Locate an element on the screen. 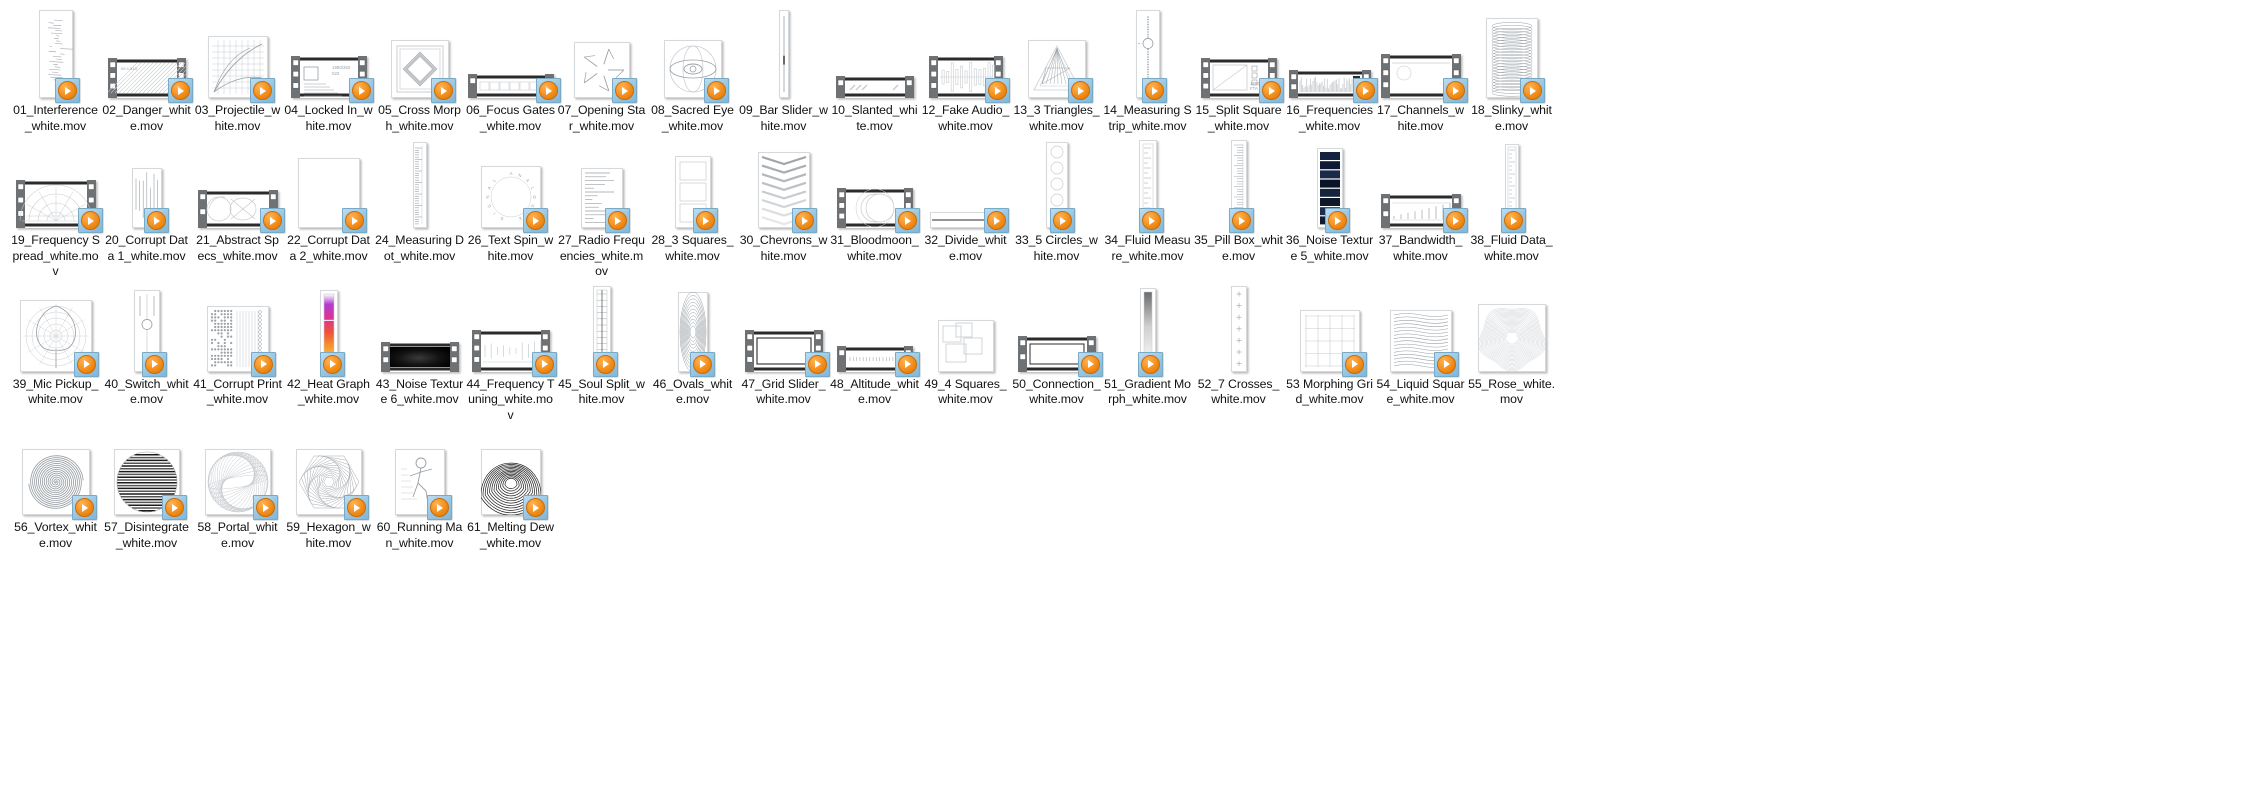  video-thumbnail-melting-dew-icon is located at coordinates (514, 484).